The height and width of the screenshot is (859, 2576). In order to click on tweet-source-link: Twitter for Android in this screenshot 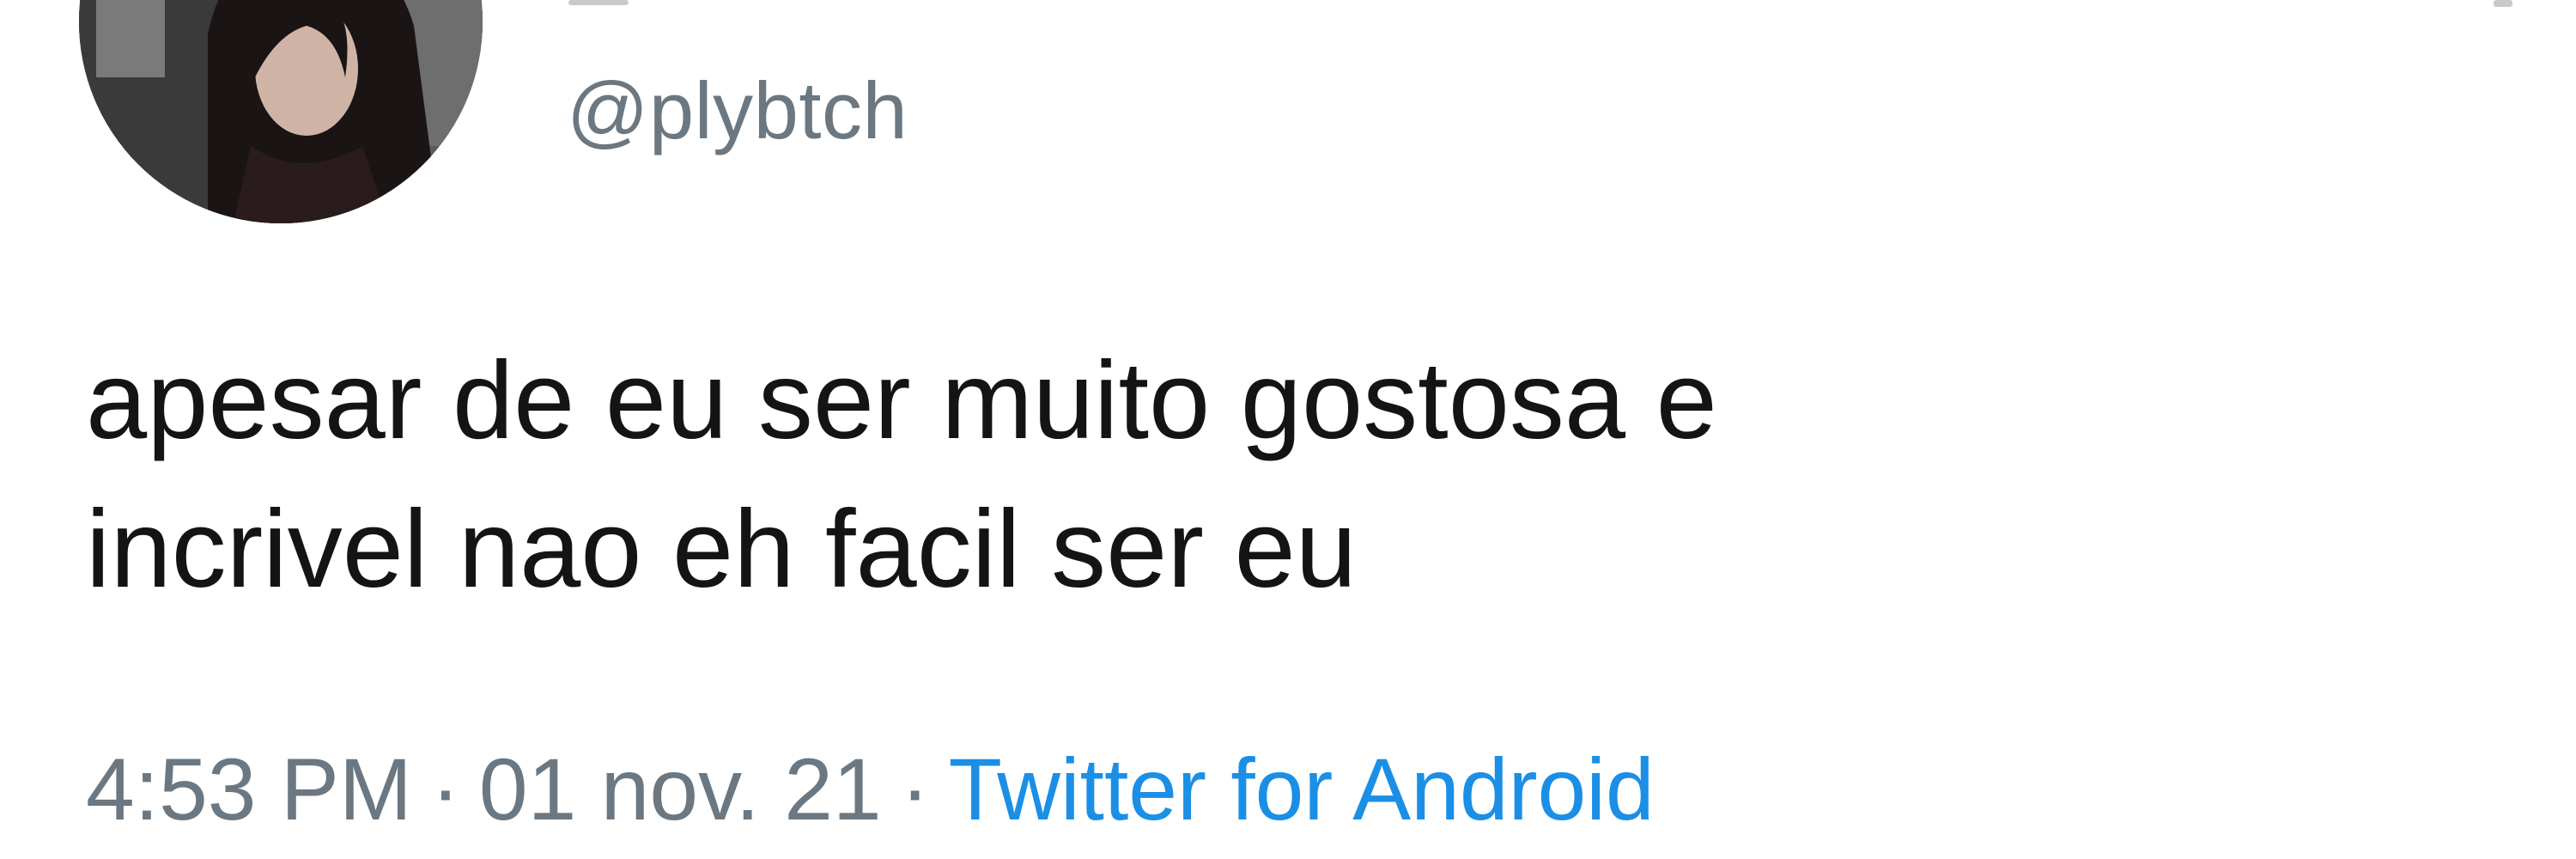, I will do `click(1302, 789)`.